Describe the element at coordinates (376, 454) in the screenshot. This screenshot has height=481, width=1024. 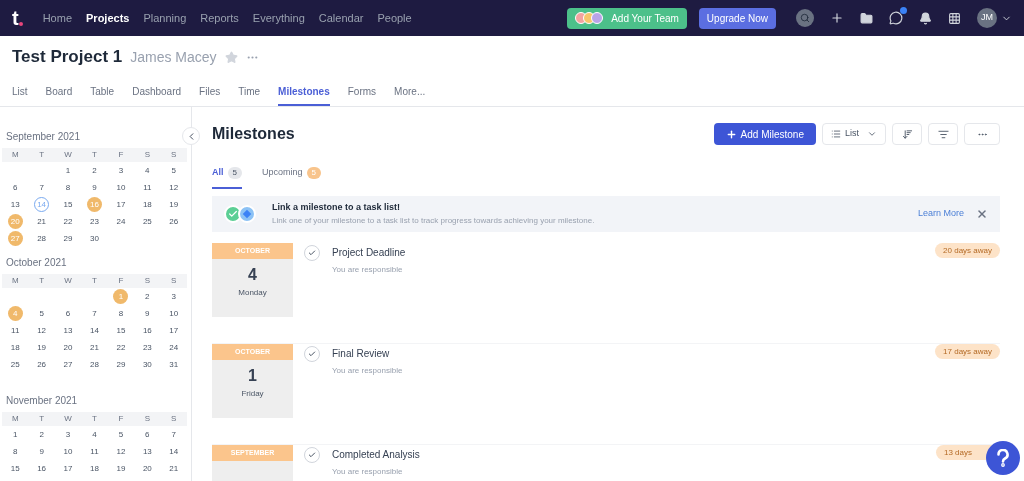
I see `milestone-name: Completed Analysis` at that location.